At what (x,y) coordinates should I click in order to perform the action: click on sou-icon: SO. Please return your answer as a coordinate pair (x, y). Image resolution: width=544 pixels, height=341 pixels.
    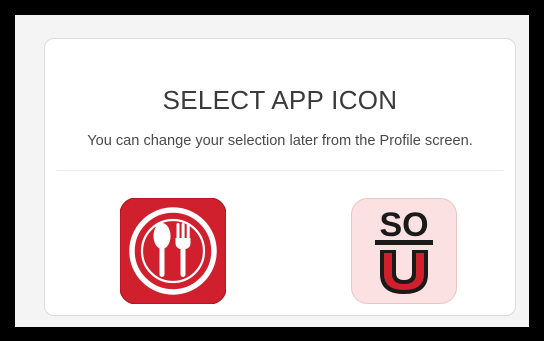
    Looking at the image, I should click on (404, 251).